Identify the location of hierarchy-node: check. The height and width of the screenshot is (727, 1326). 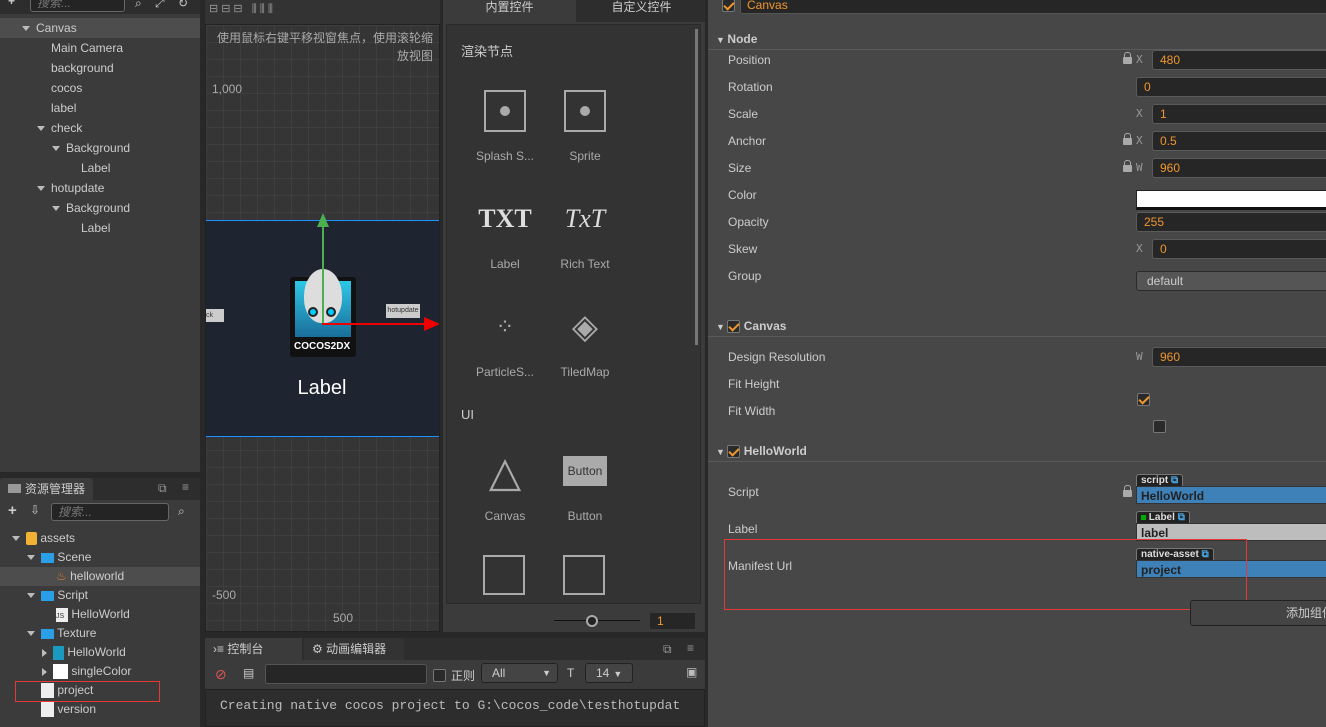
(100, 128).